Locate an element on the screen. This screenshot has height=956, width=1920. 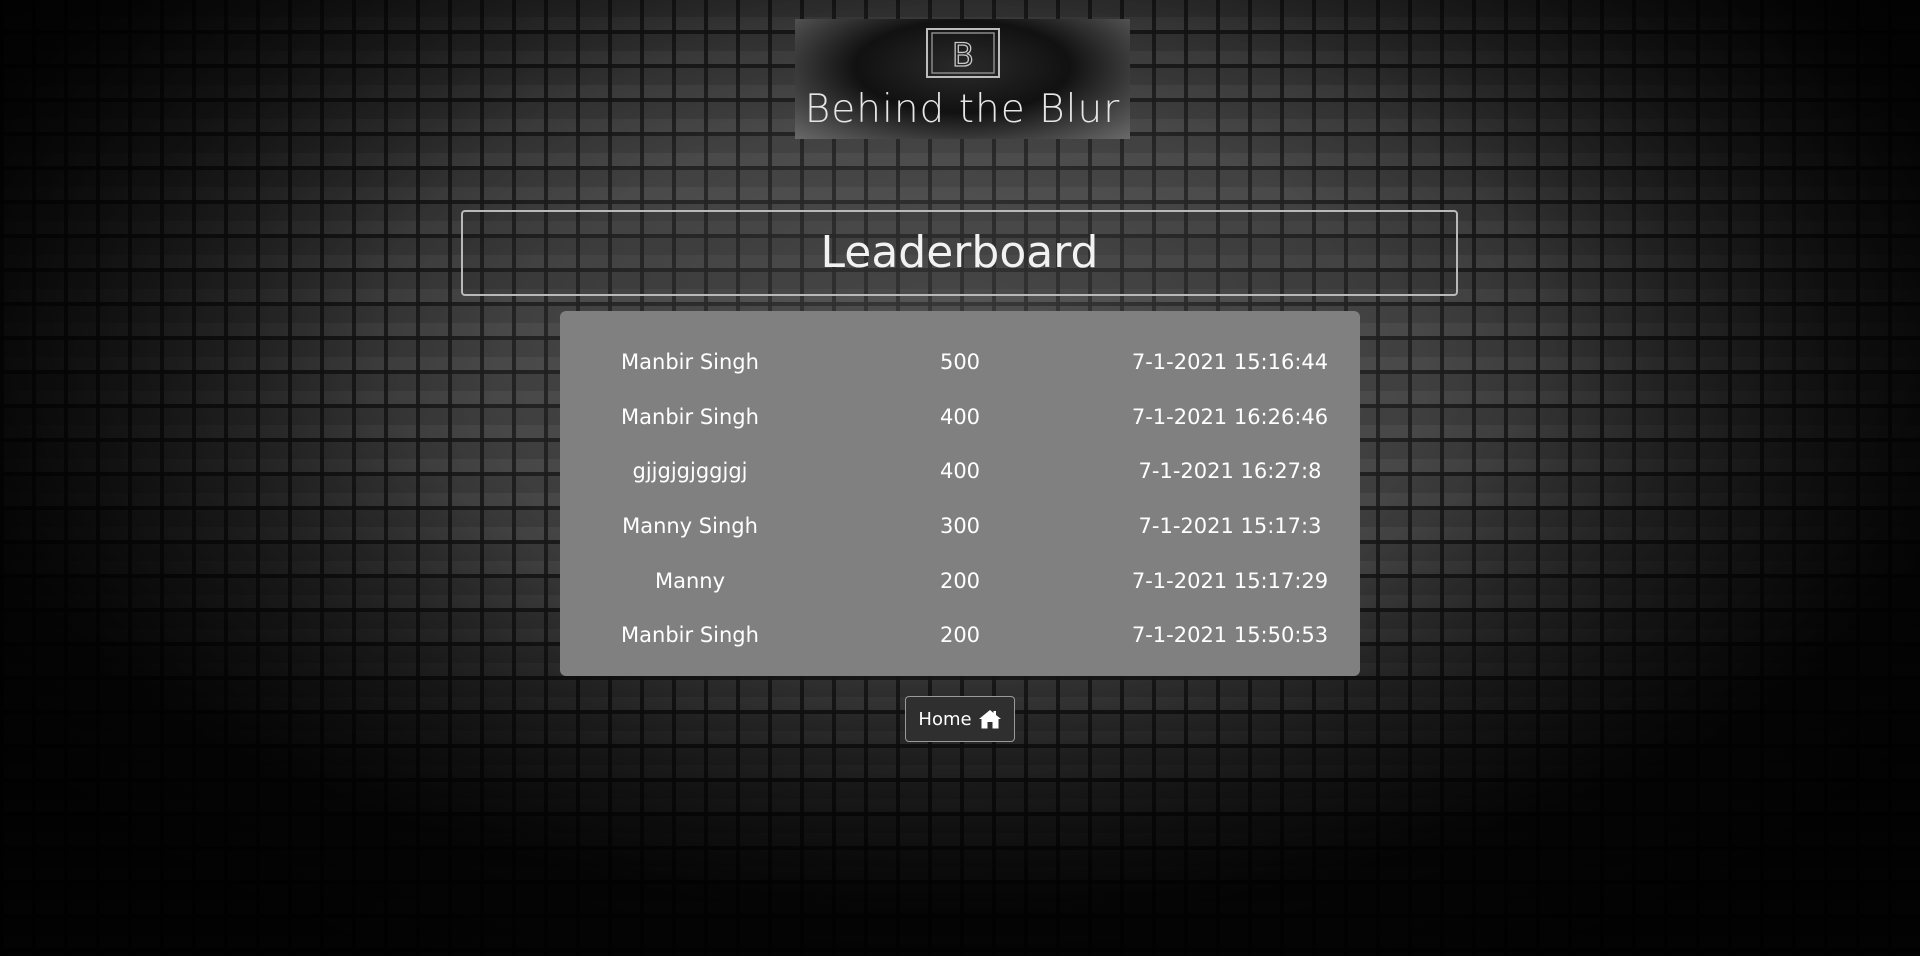
logo-text: Behind the Blur is located at coordinates (962, 109).